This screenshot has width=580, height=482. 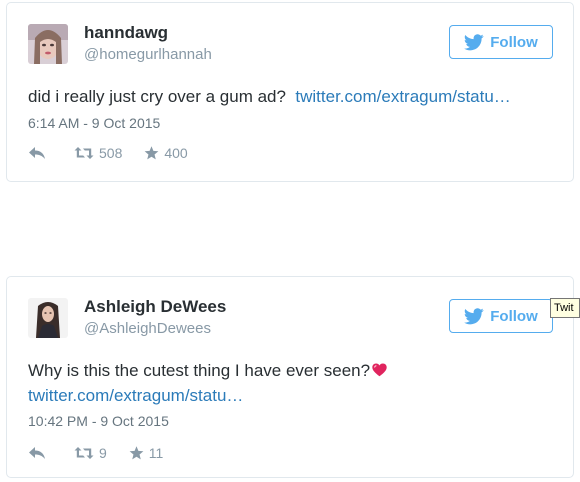 I want to click on tweet-actions: 9 11, so click(x=95, y=453).